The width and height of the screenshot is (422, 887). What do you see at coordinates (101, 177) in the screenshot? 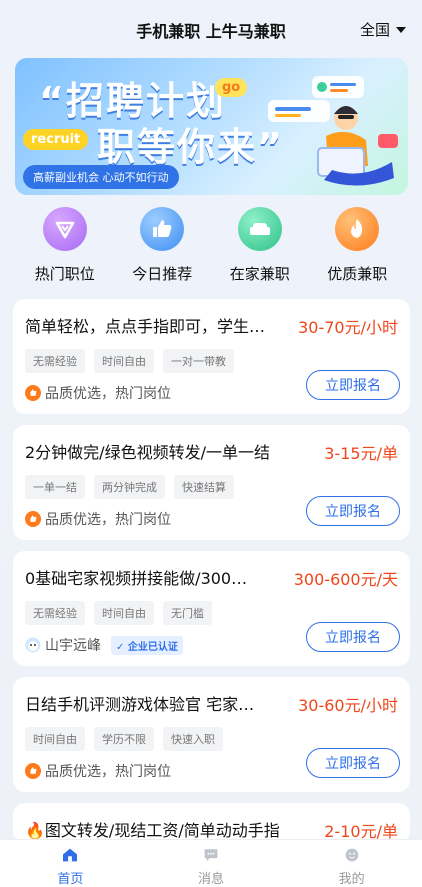
I see `banner-slogan: 高薪副业机会 心动不如行动` at bounding box center [101, 177].